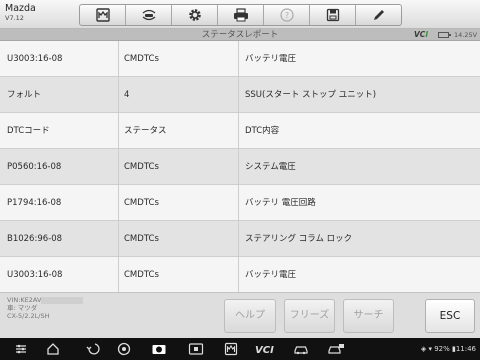  What do you see at coordinates (14, 18) in the screenshot?
I see `software-version: V7.12` at bounding box center [14, 18].